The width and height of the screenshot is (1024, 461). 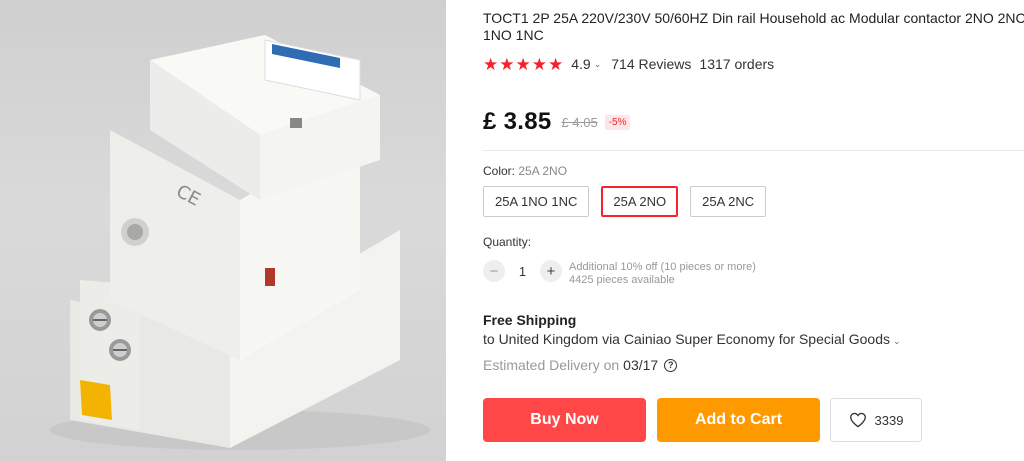 I want to click on quantity-stepper: − 1 +, so click(x=522, y=271).